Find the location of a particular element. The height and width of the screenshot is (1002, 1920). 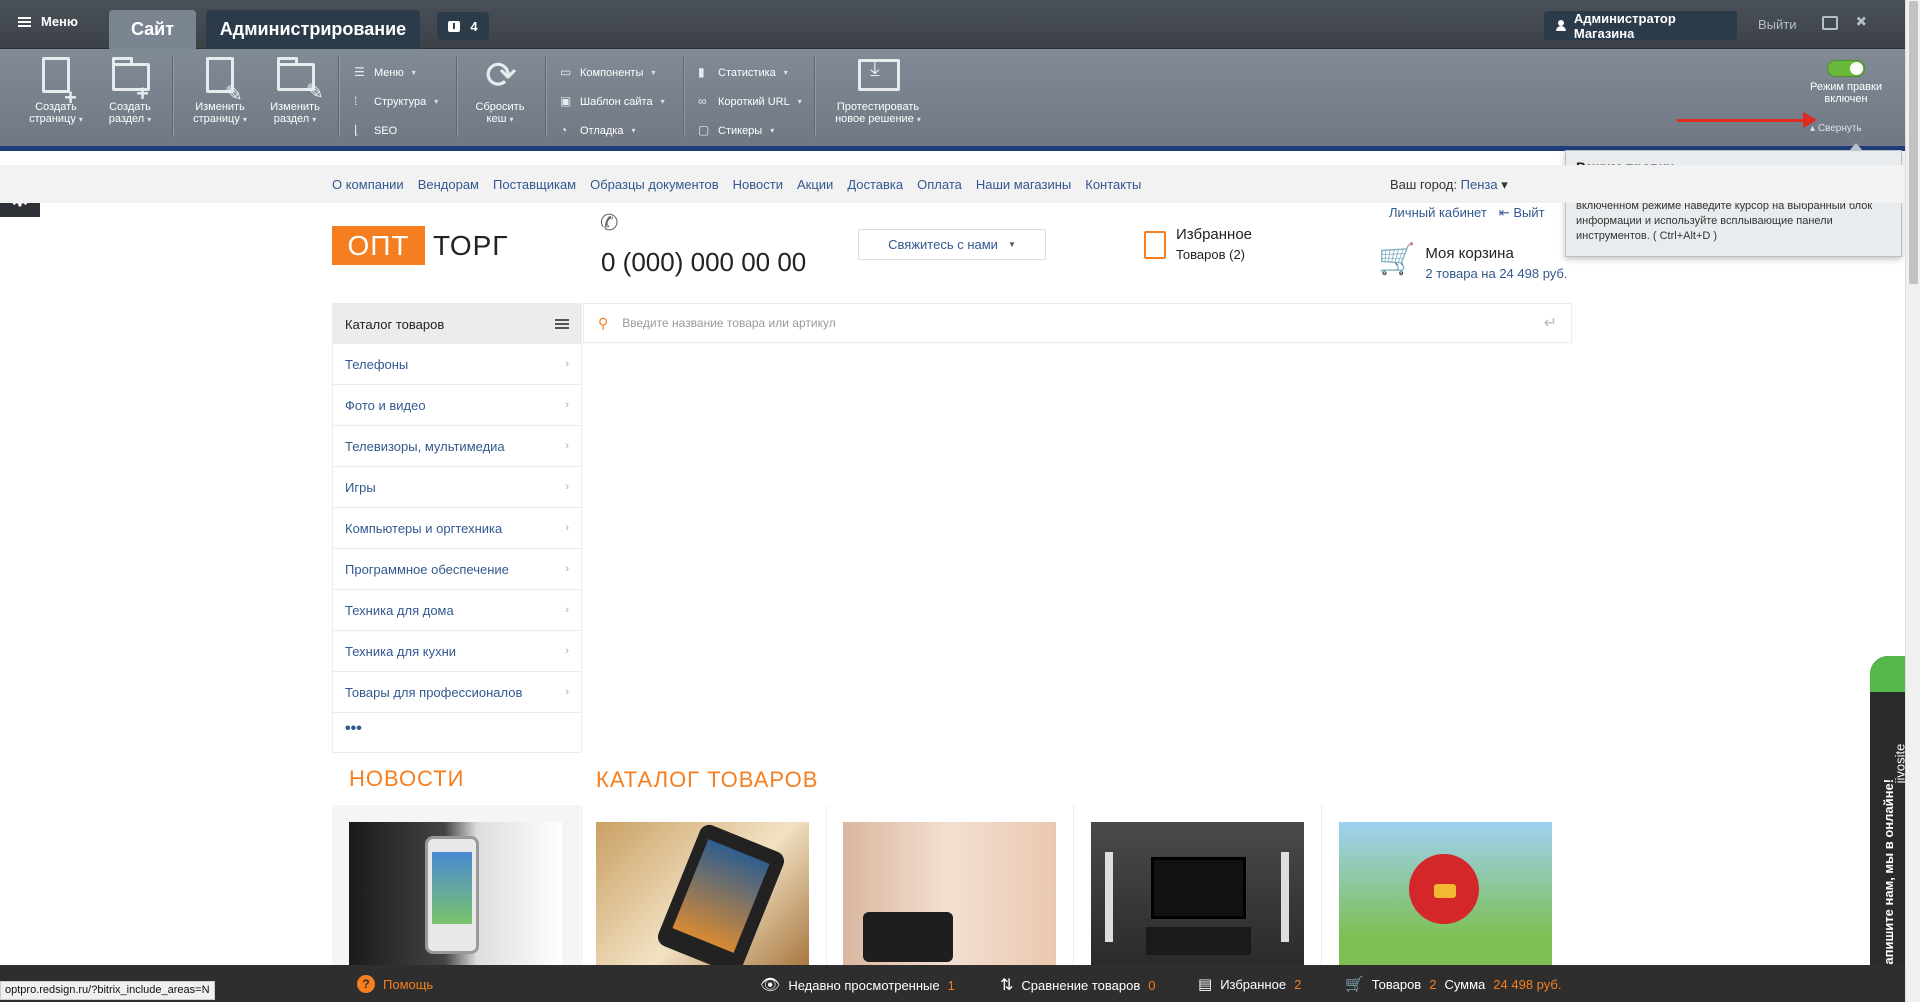

test-solution-label-2: новое решение is located at coordinates (874, 119).